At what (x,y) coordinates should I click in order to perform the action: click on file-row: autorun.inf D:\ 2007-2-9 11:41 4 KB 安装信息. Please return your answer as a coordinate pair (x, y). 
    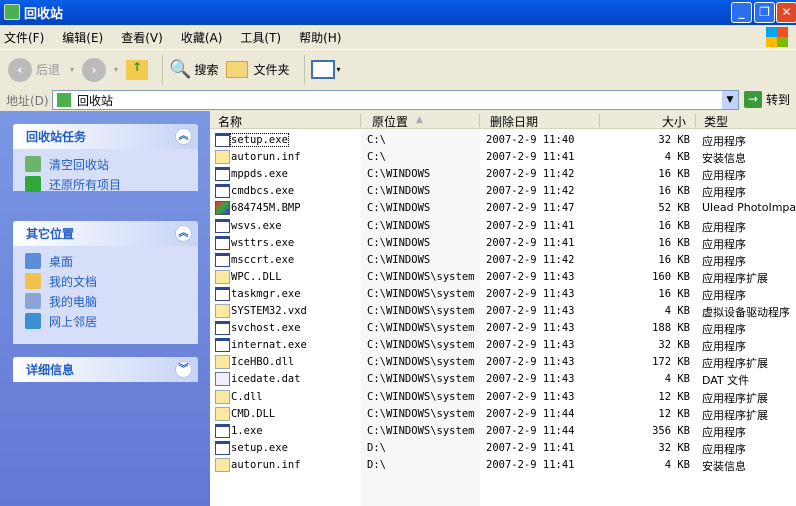
    Looking at the image, I should click on (503, 465).